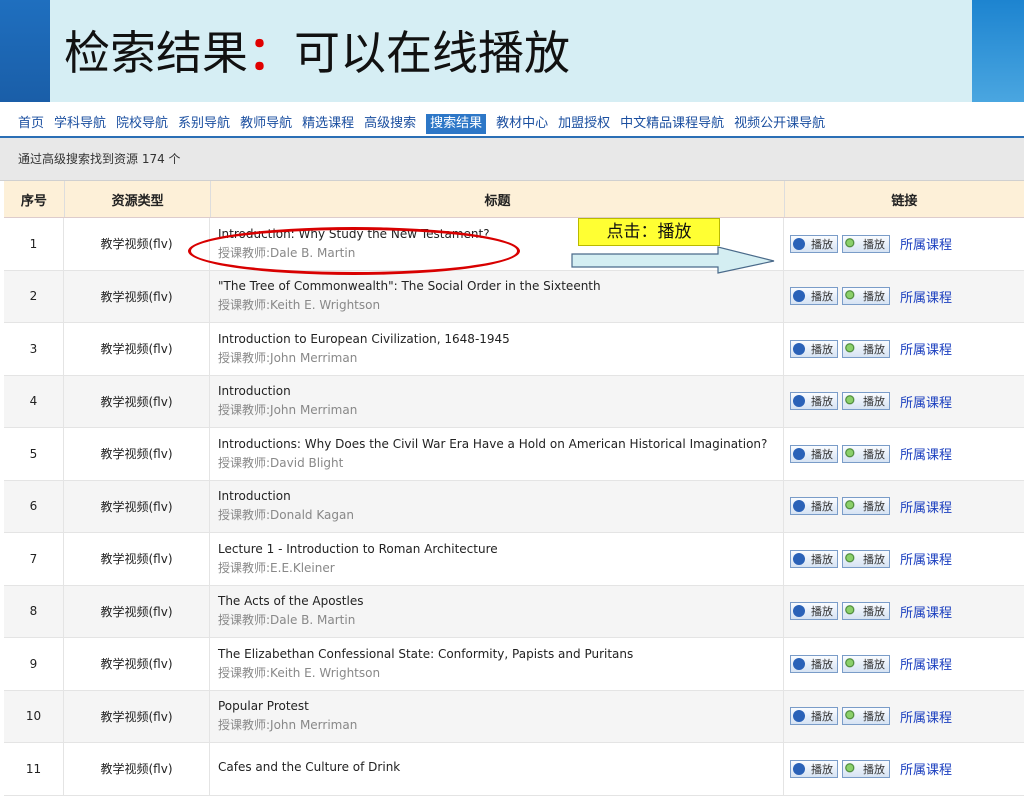 The image size is (1024, 796). I want to click on row-title-cell: Popular Protest 授课教师:John Merriman, so click(497, 716).